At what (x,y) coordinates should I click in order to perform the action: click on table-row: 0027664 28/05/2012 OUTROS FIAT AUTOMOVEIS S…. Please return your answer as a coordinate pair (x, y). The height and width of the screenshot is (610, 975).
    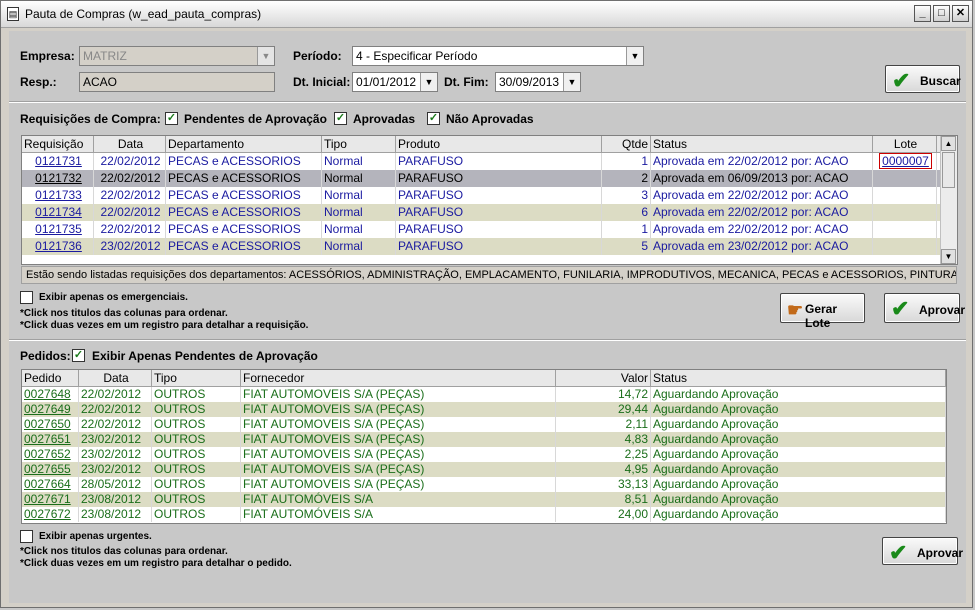
    Looking at the image, I should click on (484, 484).